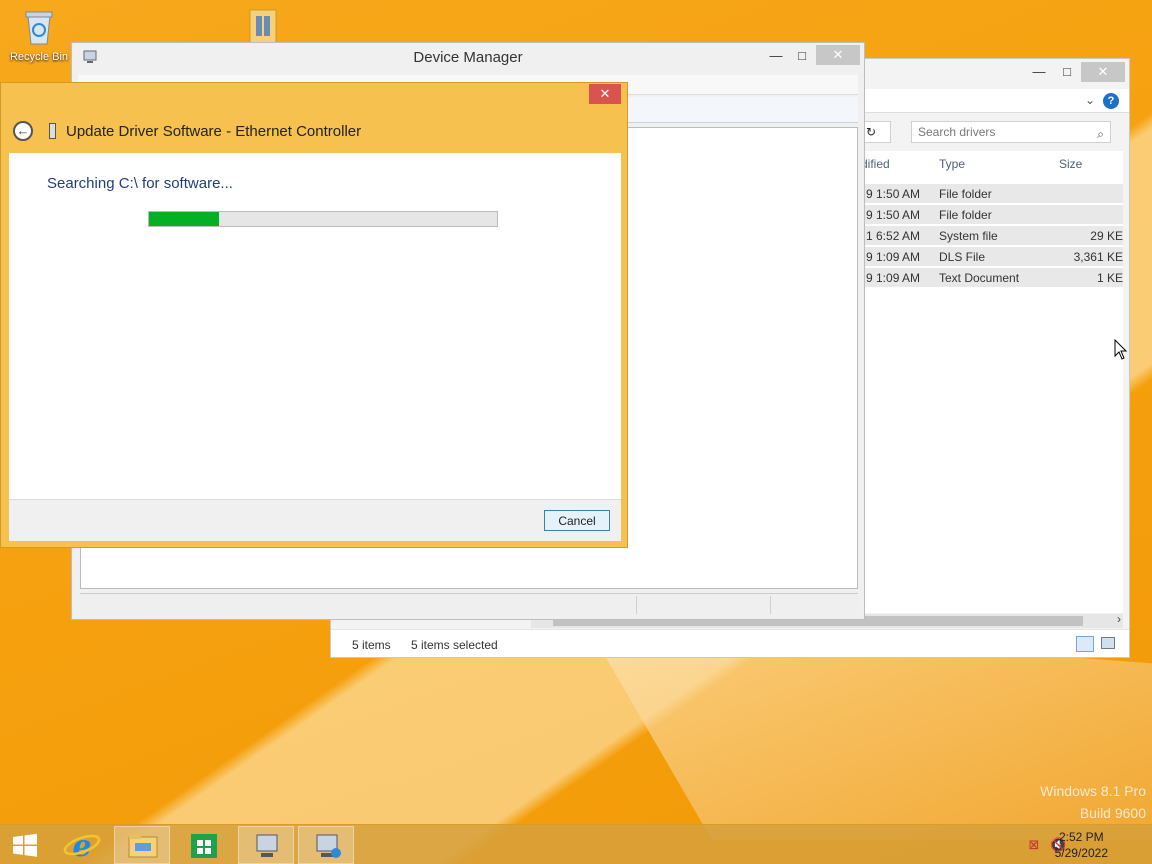 The width and height of the screenshot is (1152, 864). What do you see at coordinates (1119, 619) in the screenshot?
I see `scroll-right-arrow-icon: ›` at bounding box center [1119, 619].